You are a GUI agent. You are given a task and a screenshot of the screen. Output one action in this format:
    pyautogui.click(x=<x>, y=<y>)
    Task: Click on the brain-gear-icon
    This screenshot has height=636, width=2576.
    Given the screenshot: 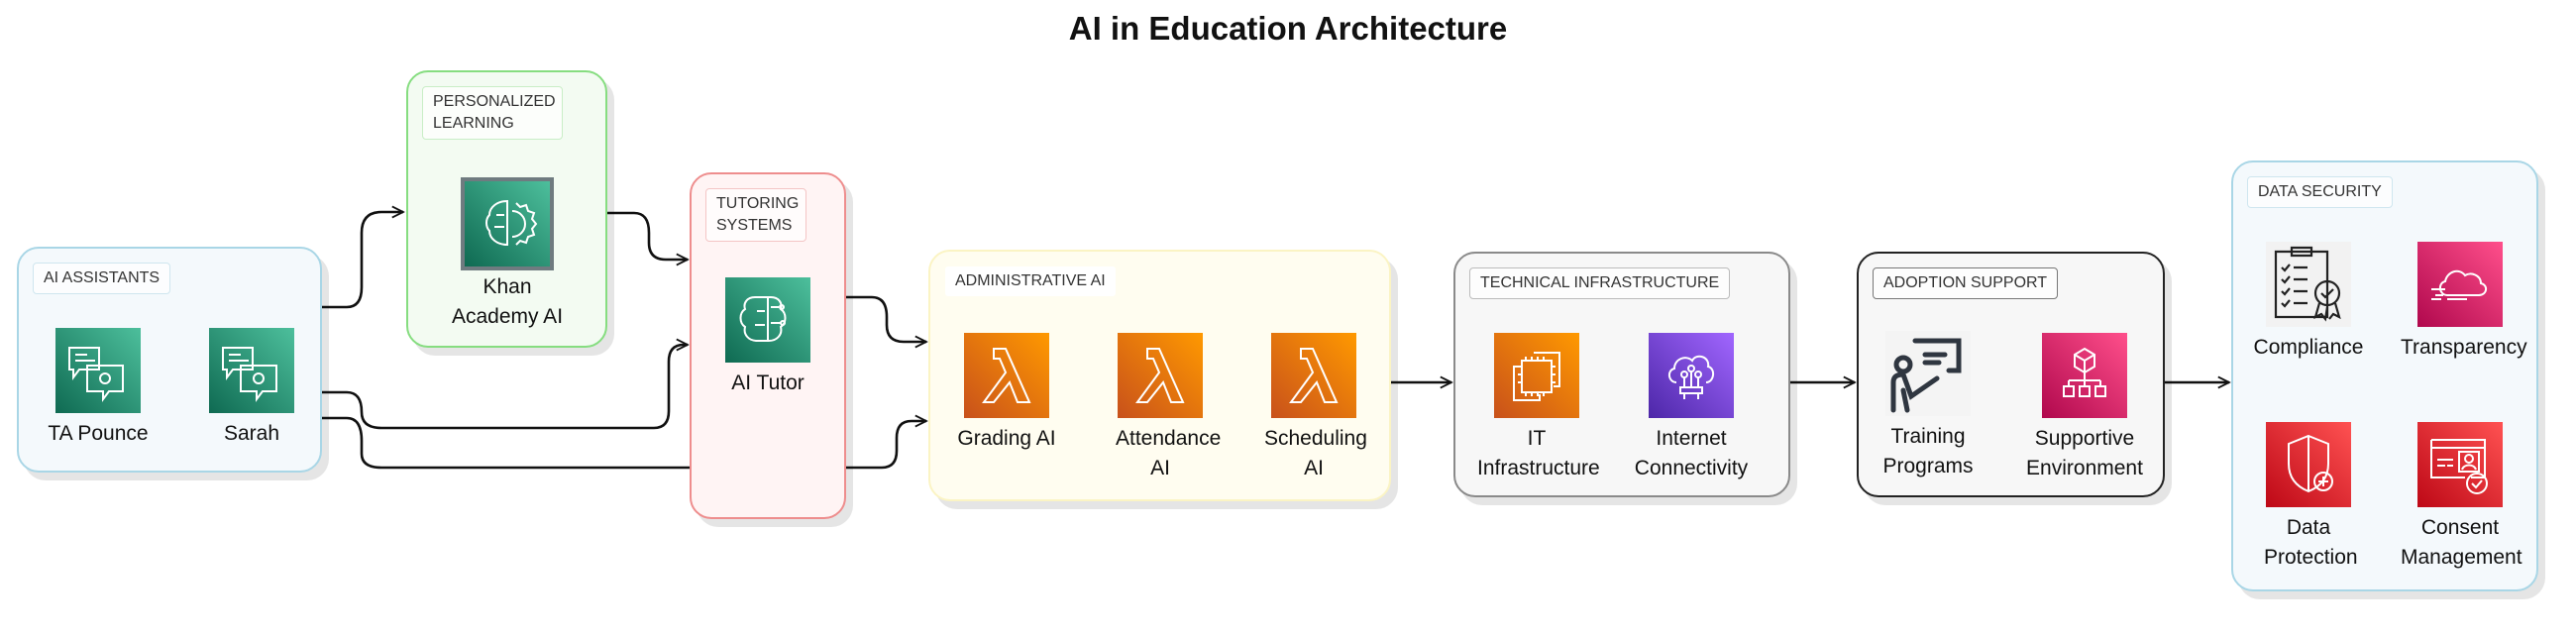 What is the action you would take?
    pyautogui.click(x=507, y=224)
    